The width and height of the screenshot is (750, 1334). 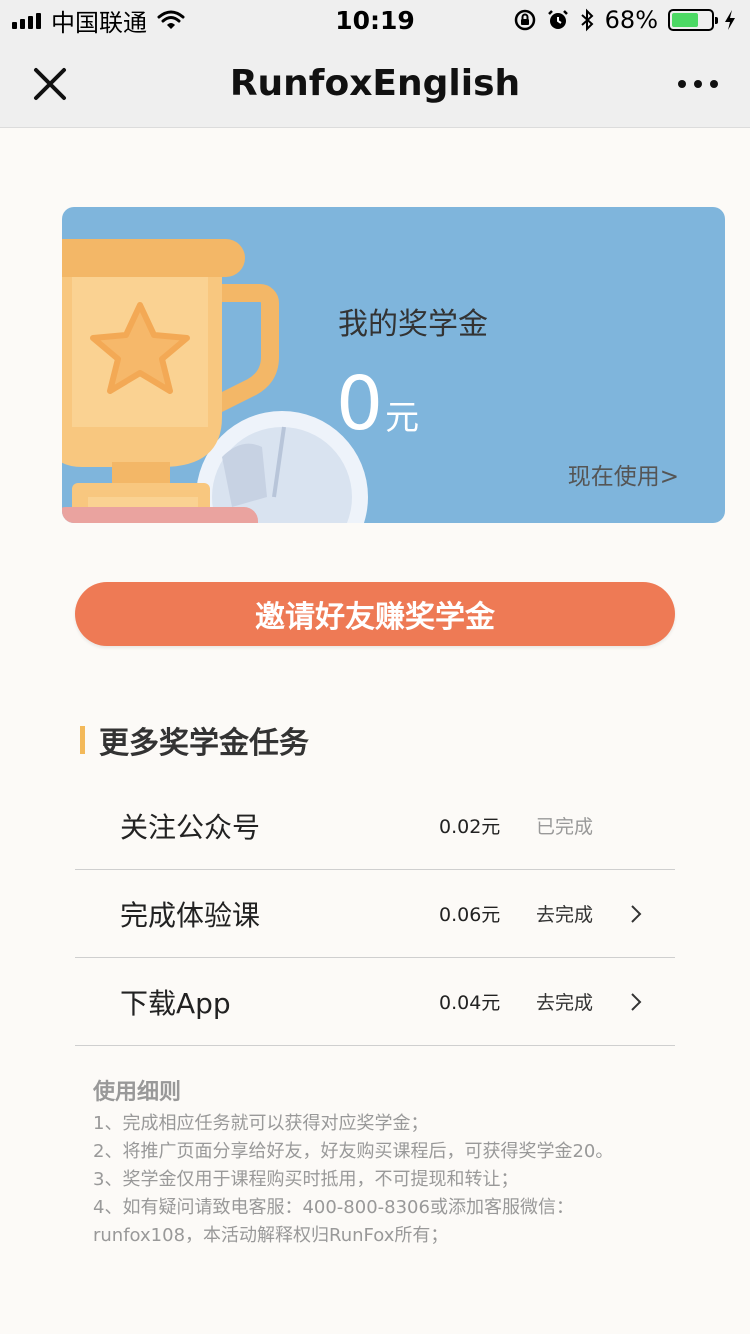 I want to click on card-title: 我的奖学金, so click(x=413, y=324).